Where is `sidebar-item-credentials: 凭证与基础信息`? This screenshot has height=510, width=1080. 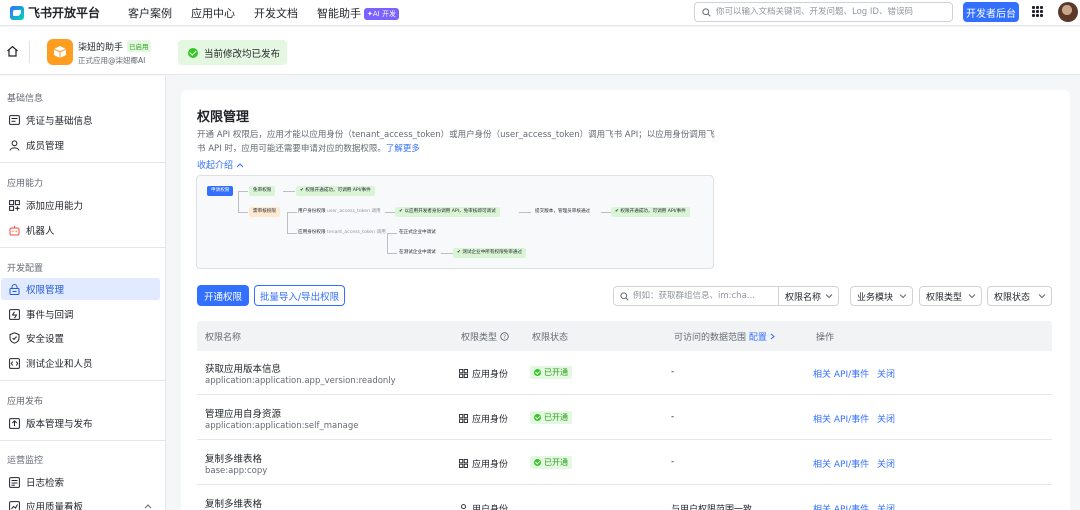
sidebar-item-credentials: 凭证与基础信息 is located at coordinates (80, 120).